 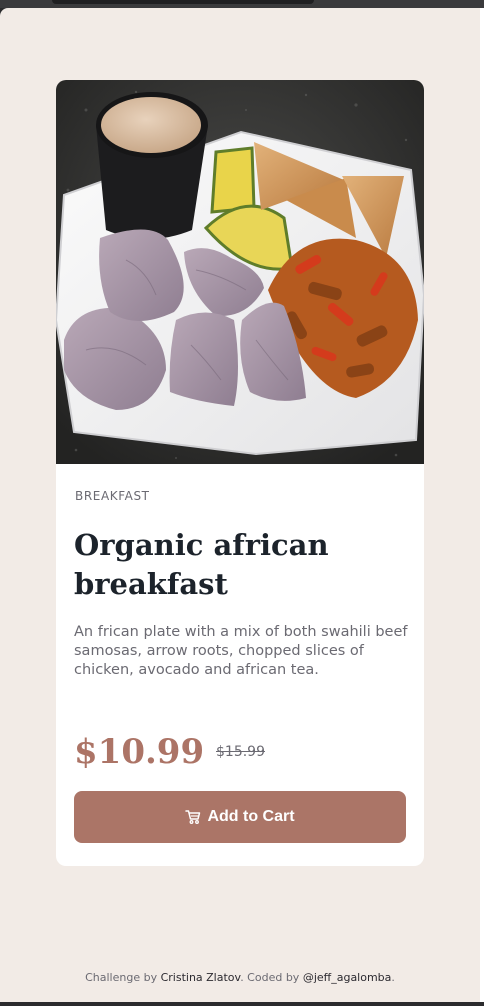 I want to click on product-category: BREAKFAST, so click(x=112, y=496).